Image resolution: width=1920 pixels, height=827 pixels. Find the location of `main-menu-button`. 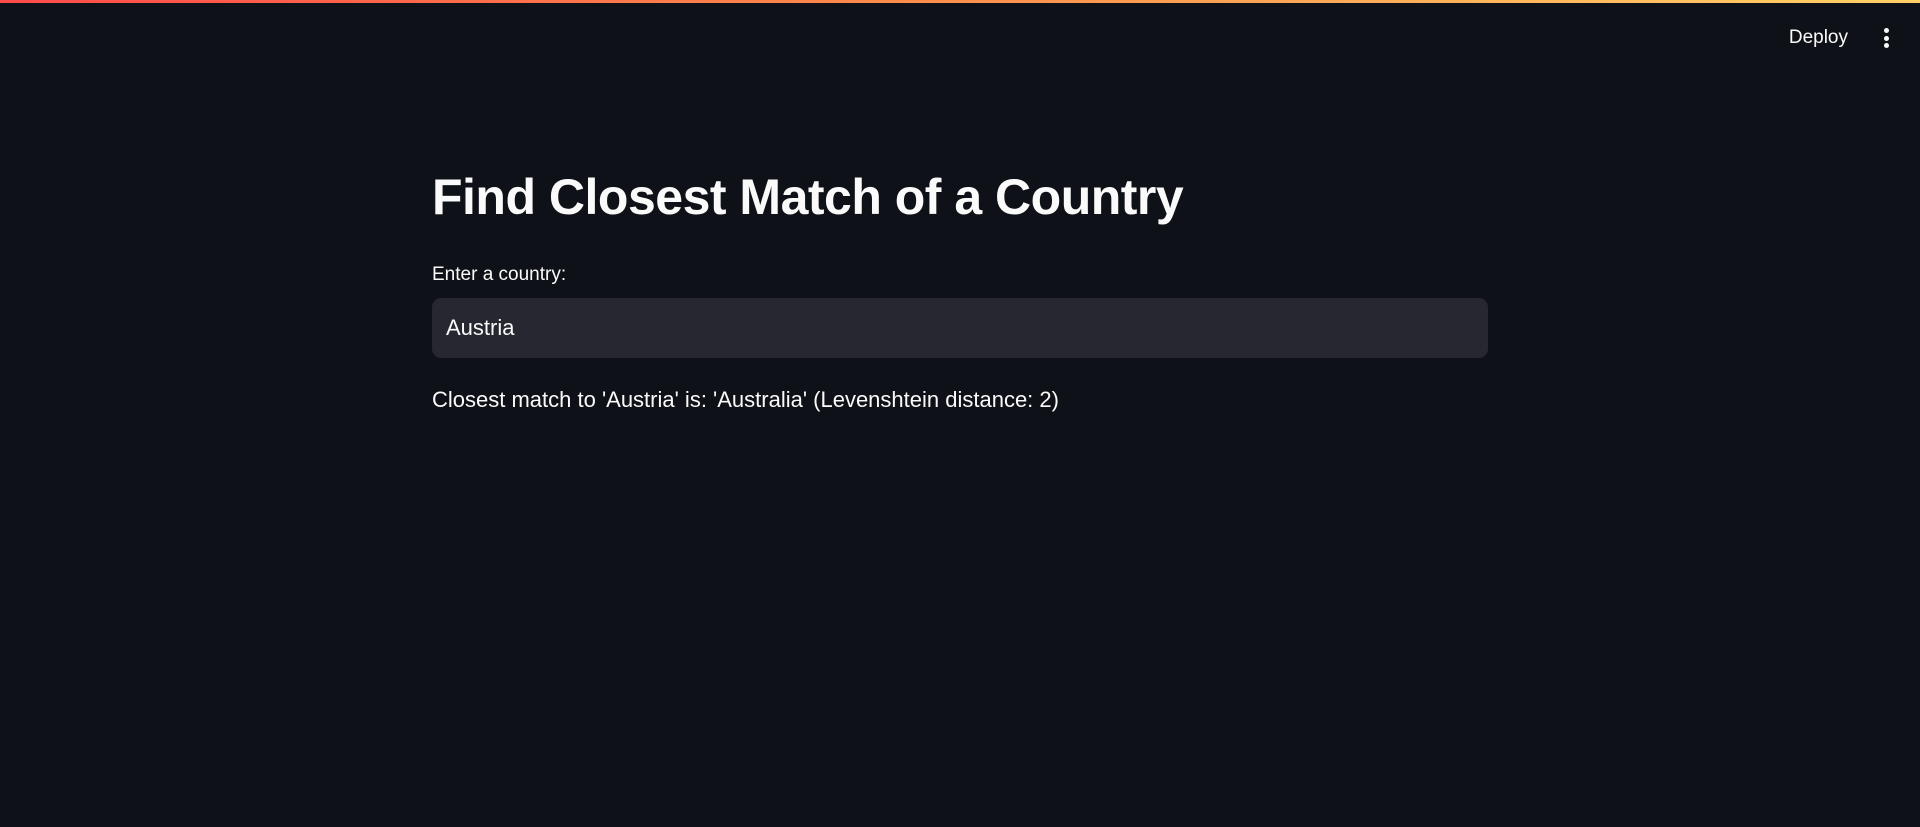

main-menu-button is located at coordinates (1886, 38).